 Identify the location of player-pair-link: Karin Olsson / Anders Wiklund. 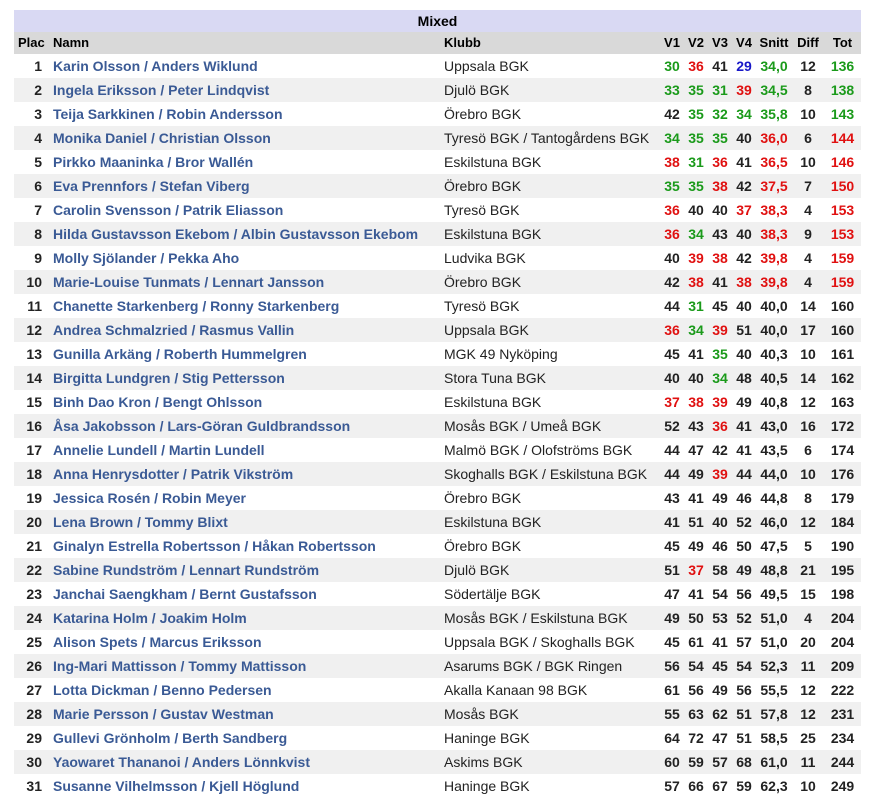
(155, 66).